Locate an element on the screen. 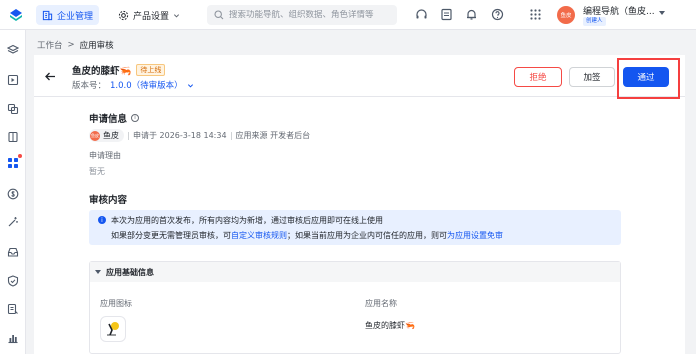  apps-icon is located at coordinates (13, 163).